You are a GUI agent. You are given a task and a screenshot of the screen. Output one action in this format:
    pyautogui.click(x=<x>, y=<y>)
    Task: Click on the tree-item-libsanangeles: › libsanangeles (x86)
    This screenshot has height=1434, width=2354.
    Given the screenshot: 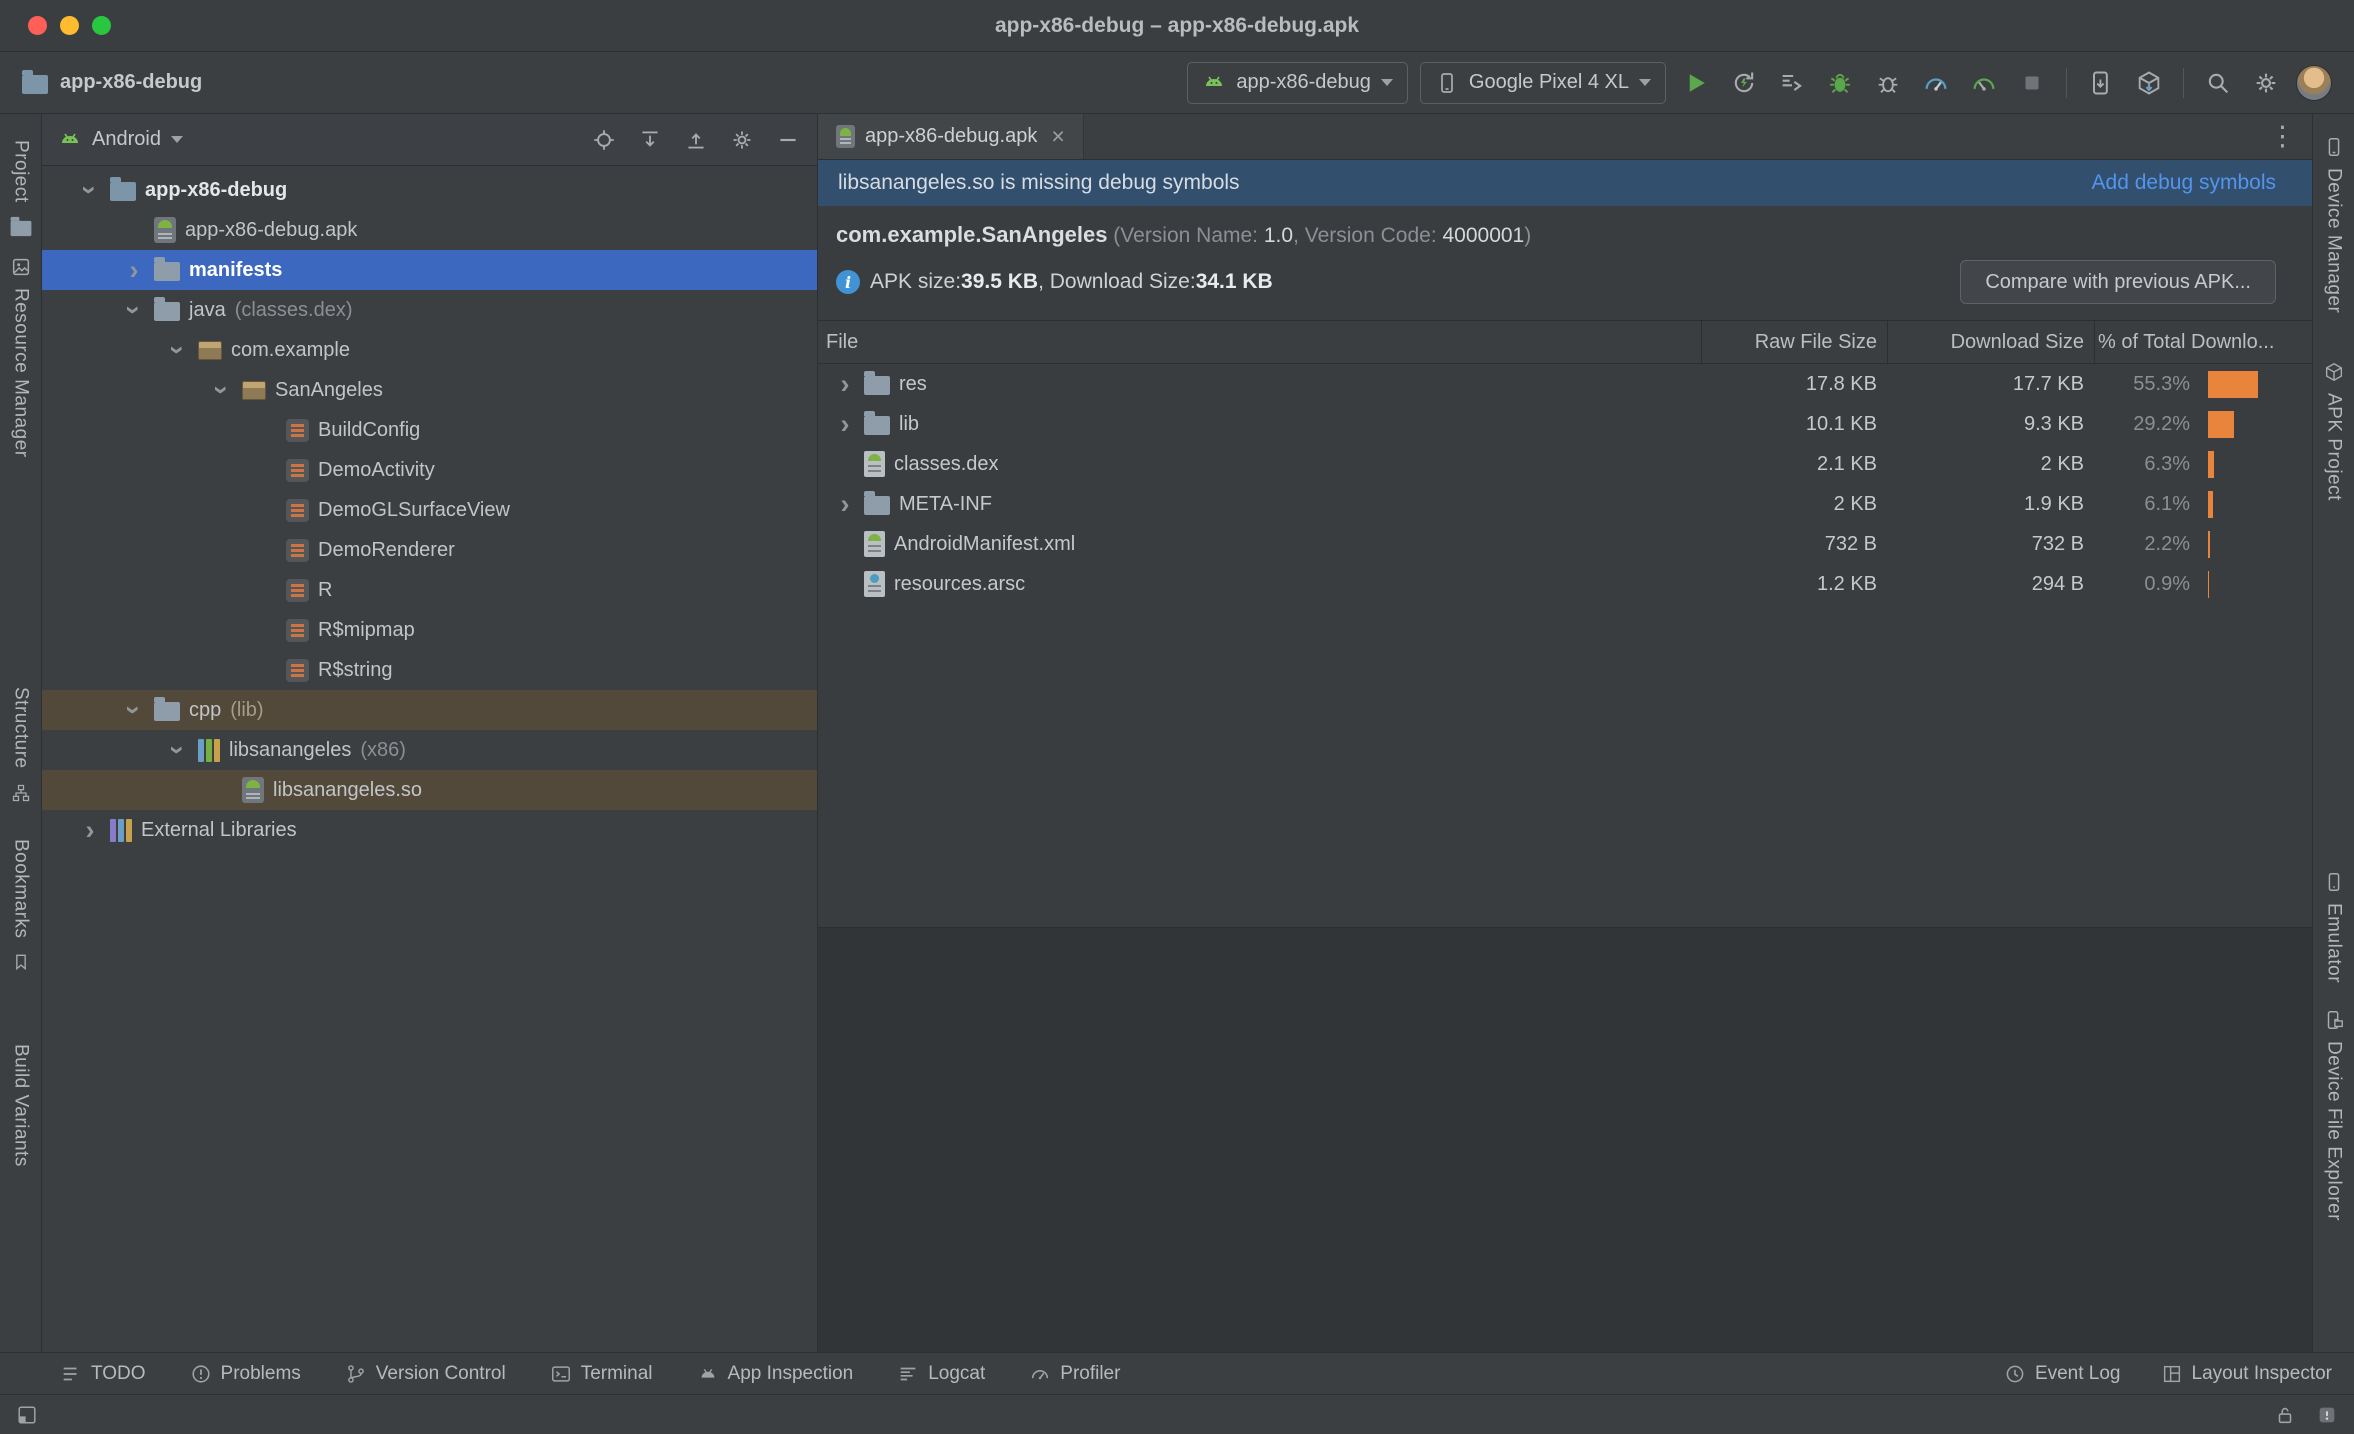 What is the action you would take?
    pyautogui.click(x=429, y=750)
    